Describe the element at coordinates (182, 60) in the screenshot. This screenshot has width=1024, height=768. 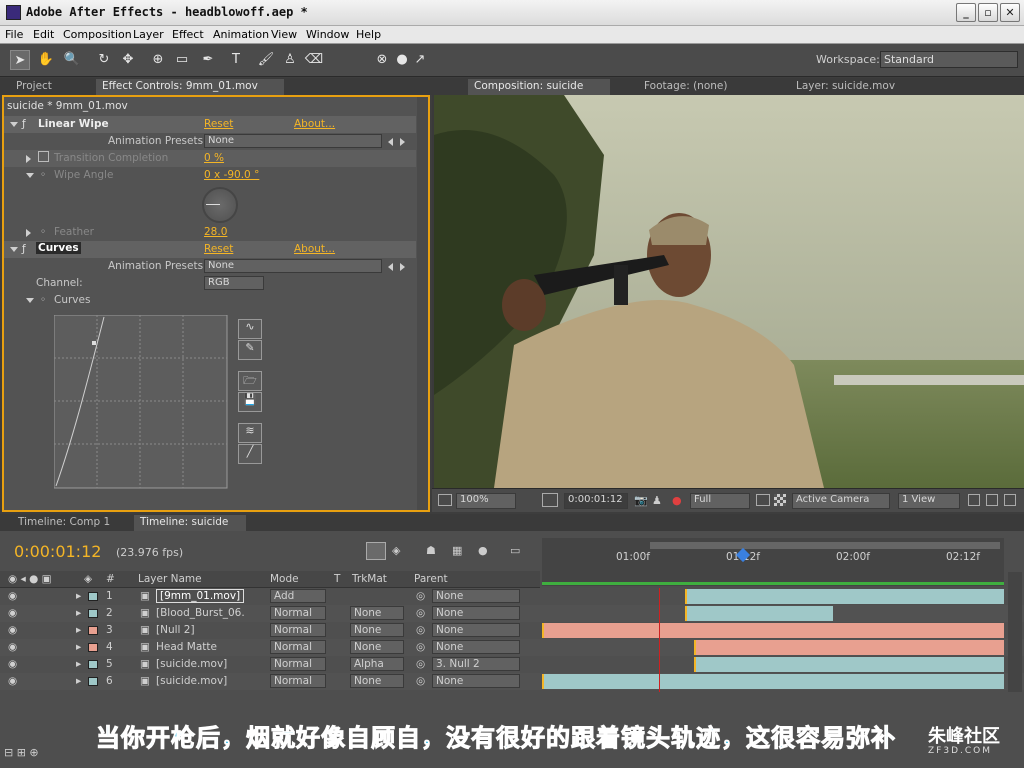
I see `rectangle-mask-tool-icon: ▭` at that location.